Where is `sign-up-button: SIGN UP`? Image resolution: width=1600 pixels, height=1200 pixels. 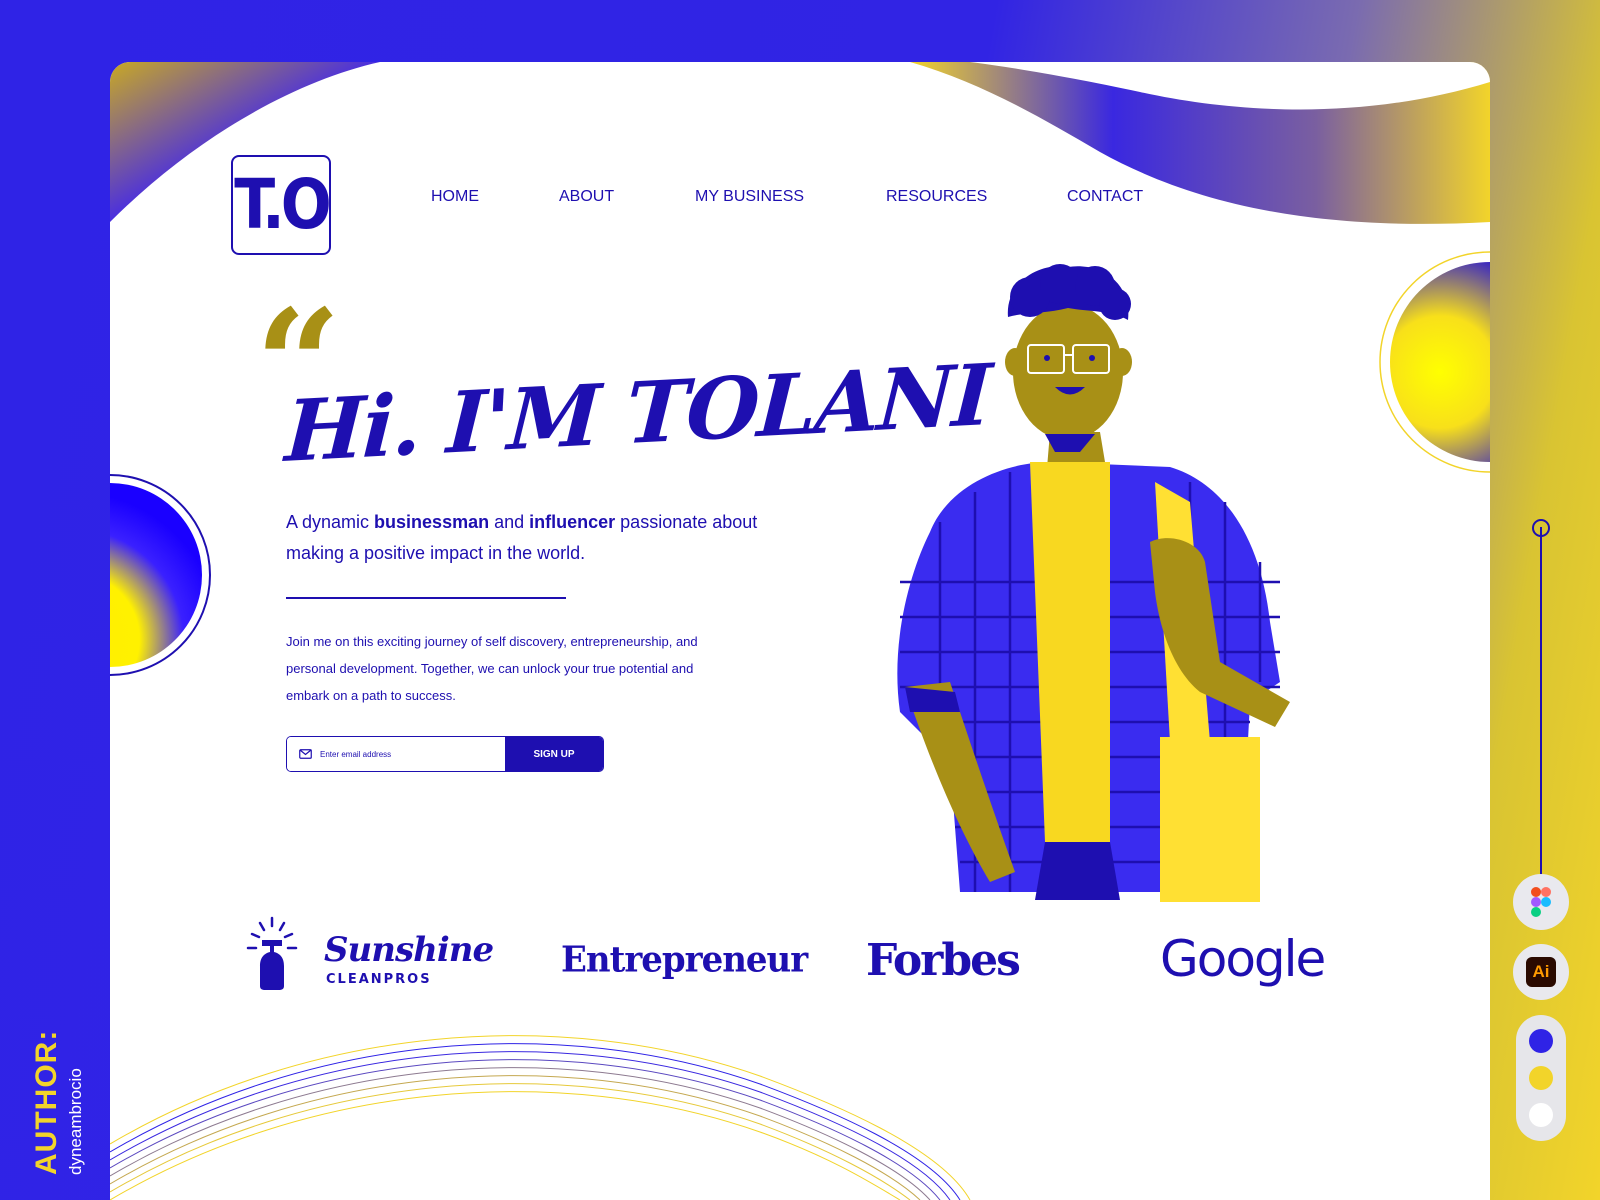 sign-up-button: SIGN UP is located at coordinates (554, 754).